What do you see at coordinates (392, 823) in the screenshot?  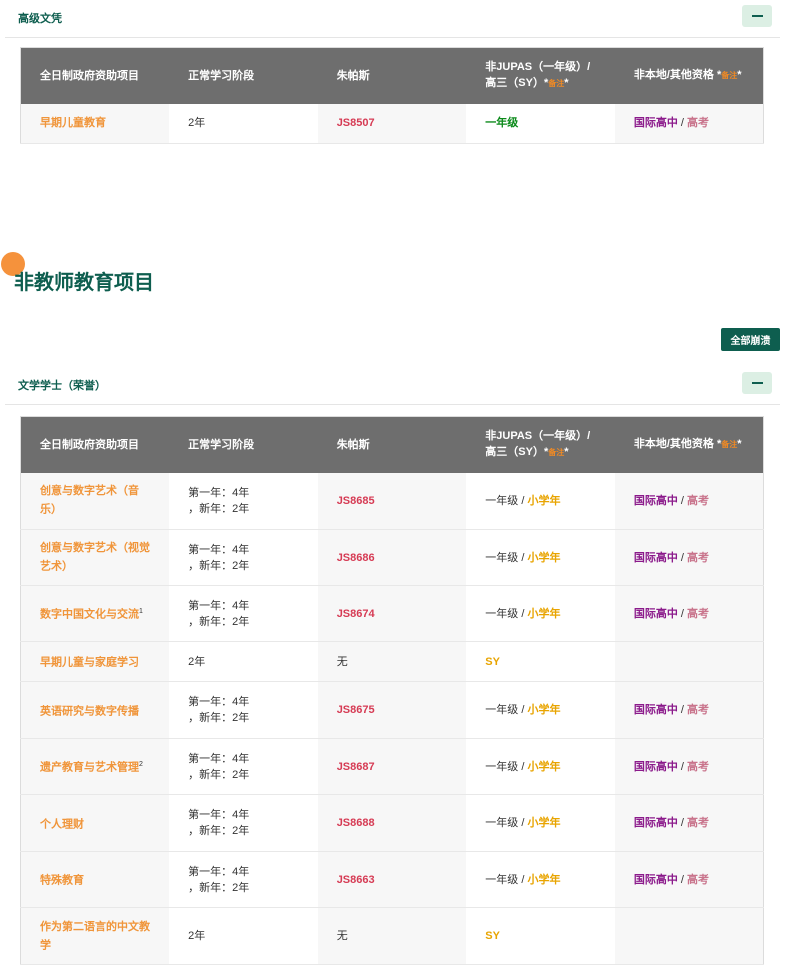 I see `table-row: 个人理财 第一年：4年 ，新年：2年 JS8688 一年级 / 小学年 国际高中 / 高考` at bounding box center [392, 823].